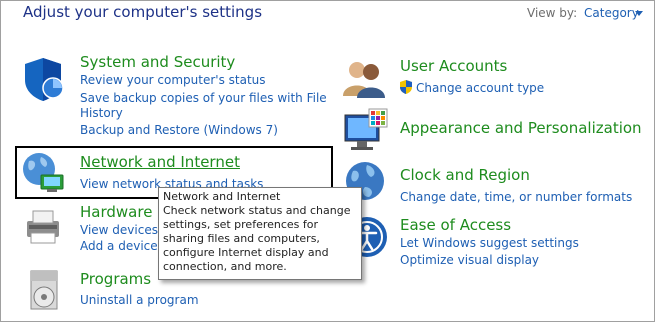 This screenshot has width=655, height=322. Describe the element at coordinates (173, 80) in the screenshot. I see `link-review-status: Review your computer's status` at that location.